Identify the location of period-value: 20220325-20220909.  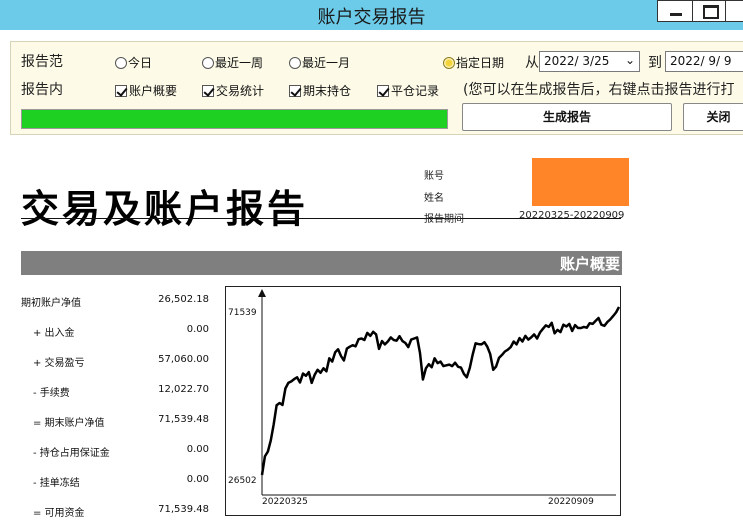
(572, 215).